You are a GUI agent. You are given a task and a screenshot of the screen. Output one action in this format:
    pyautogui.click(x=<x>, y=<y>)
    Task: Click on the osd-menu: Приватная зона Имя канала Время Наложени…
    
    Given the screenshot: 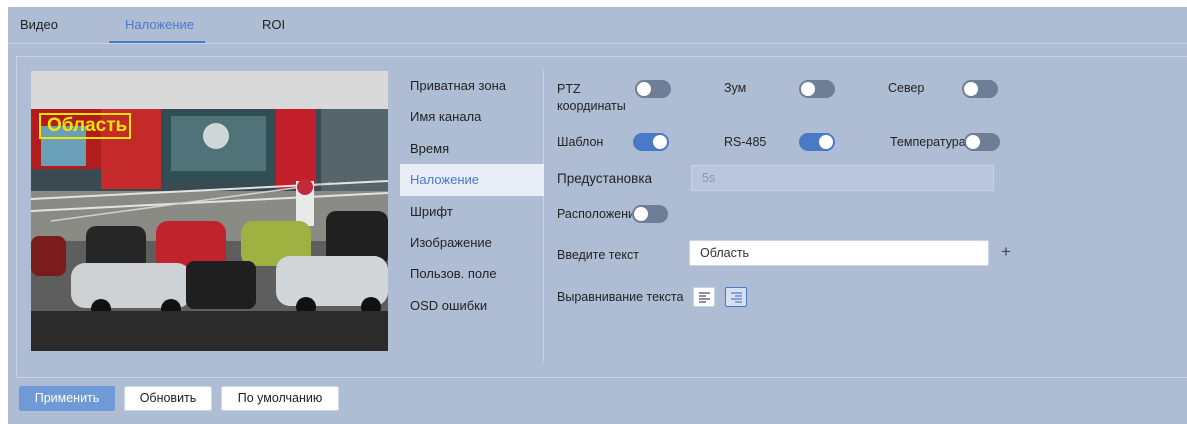 What is the action you would take?
    pyautogui.click(x=472, y=216)
    